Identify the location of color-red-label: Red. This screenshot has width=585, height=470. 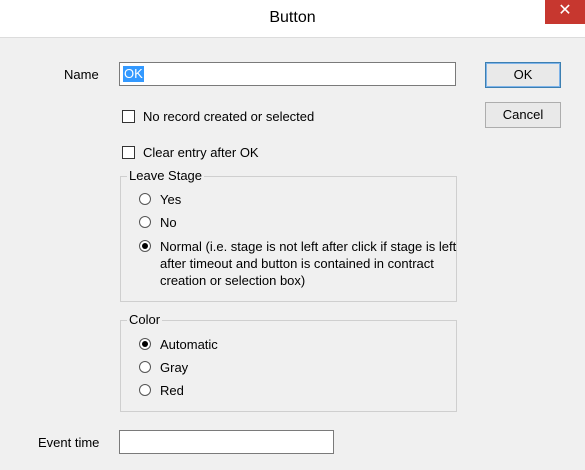
(172, 390).